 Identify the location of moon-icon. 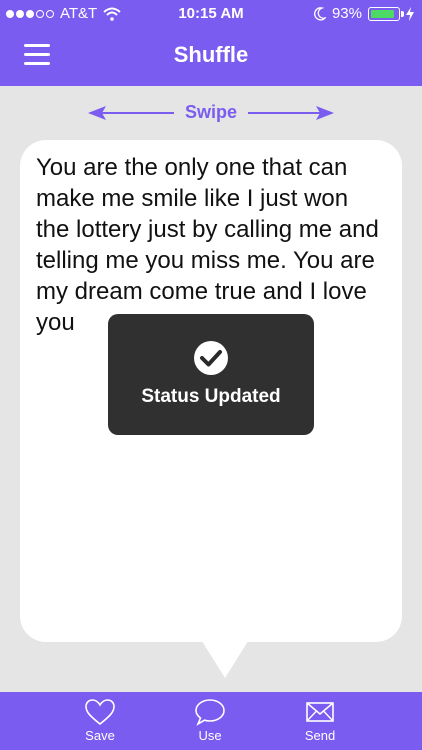
(320, 13).